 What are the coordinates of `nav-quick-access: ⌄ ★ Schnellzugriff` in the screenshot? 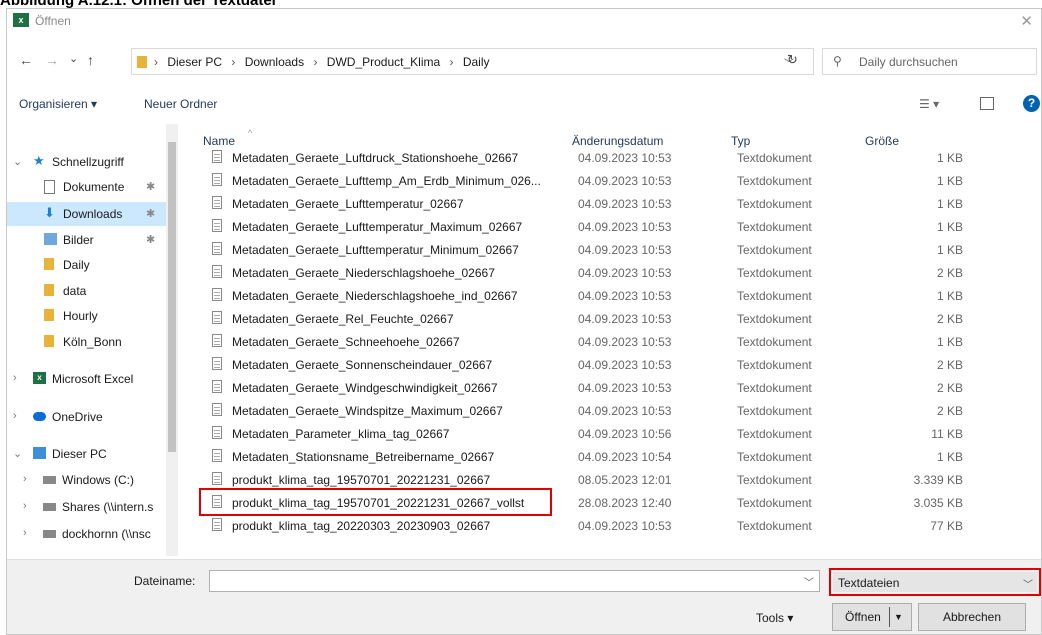 It's located at (86, 162).